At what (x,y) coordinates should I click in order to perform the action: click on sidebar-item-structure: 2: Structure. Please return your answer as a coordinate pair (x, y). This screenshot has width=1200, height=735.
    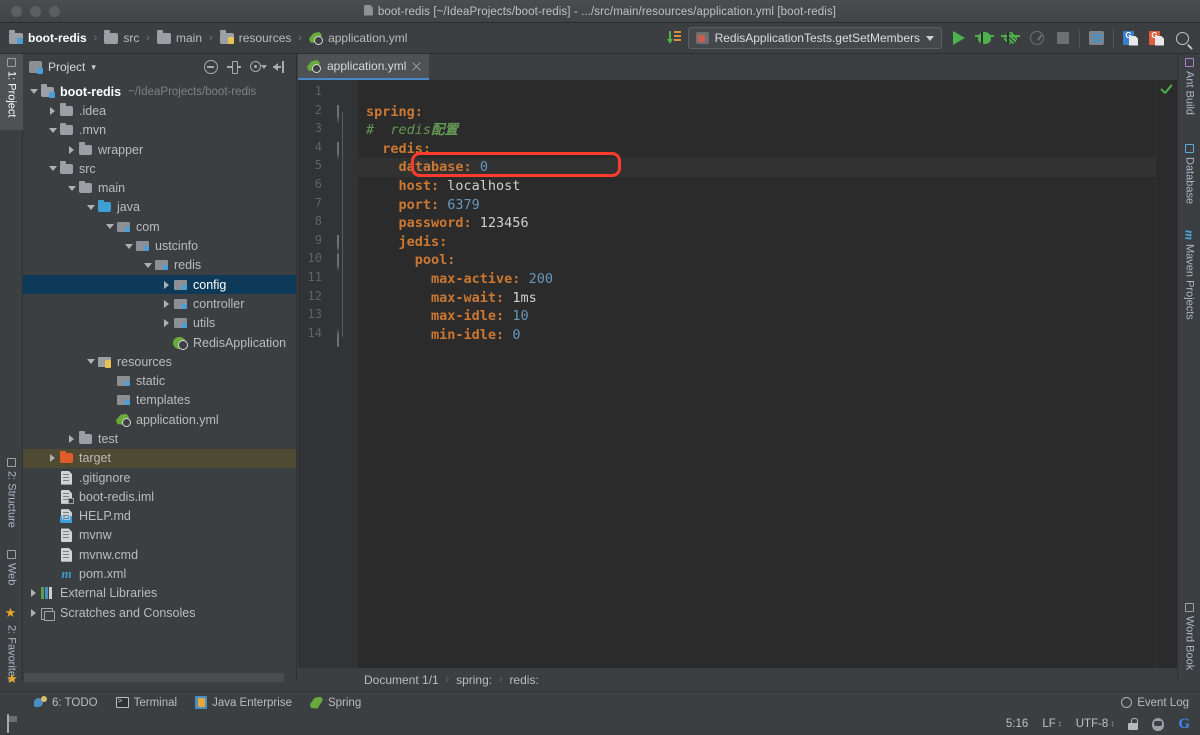
    Looking at the image, I should click on (11, 500).